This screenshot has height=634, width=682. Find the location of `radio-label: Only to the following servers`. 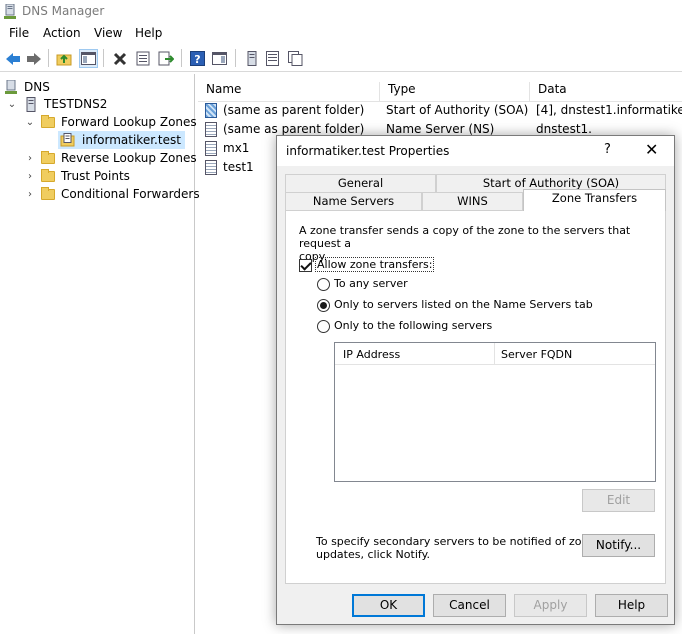

radio-label: Only to the following servers is located at coordinates (413, 325).